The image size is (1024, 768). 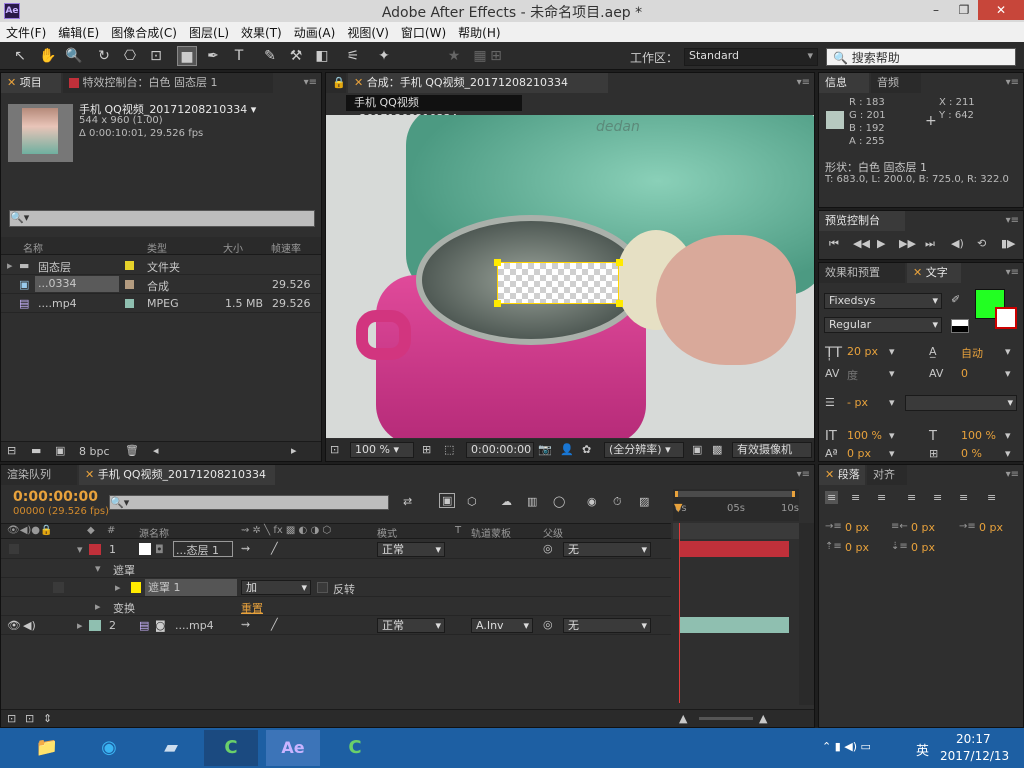 What do you see at coordinates (426, 449) in the screenshot?
I see `grid-icon: ⊞` at bounding box center [426, 449].